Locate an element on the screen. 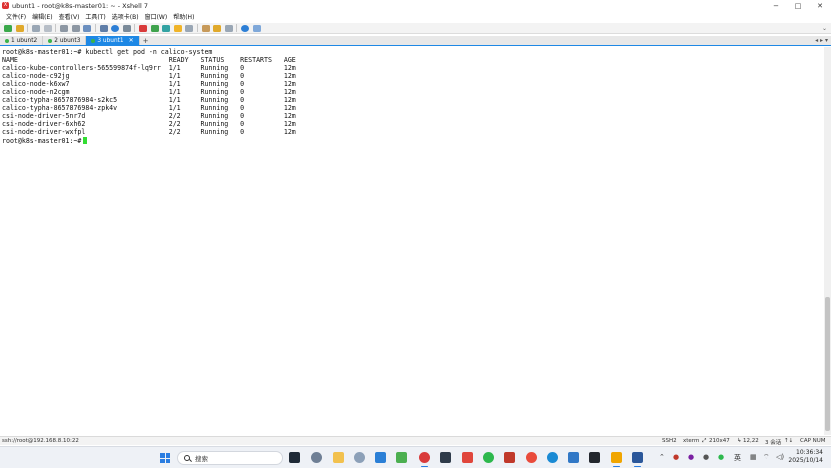  menu-help: 帮助(H) is located at coordinates (183, 16).